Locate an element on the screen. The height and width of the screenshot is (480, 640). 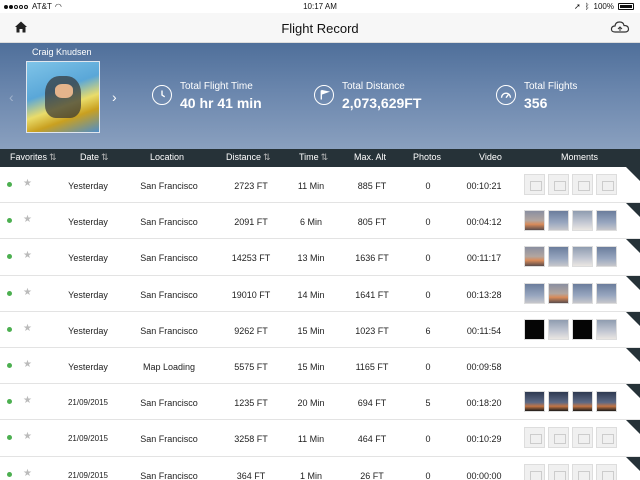
chevron-left-icon: ‹ is located at coordinates (11, 97).